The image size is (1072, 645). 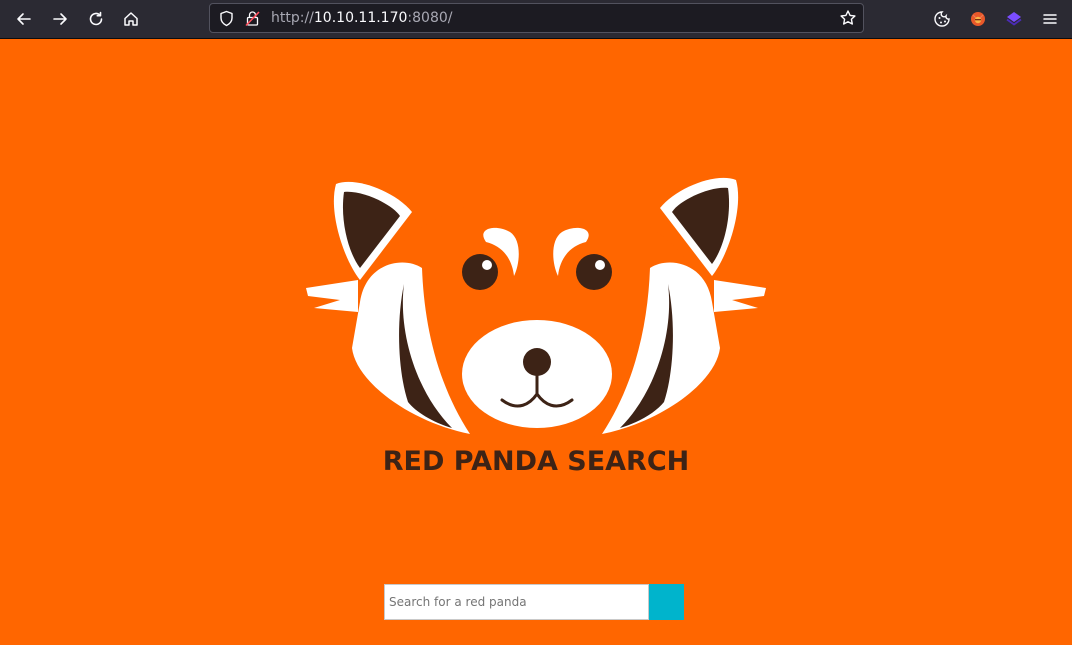 I want to click on back-button, so click(x=24, y=19).